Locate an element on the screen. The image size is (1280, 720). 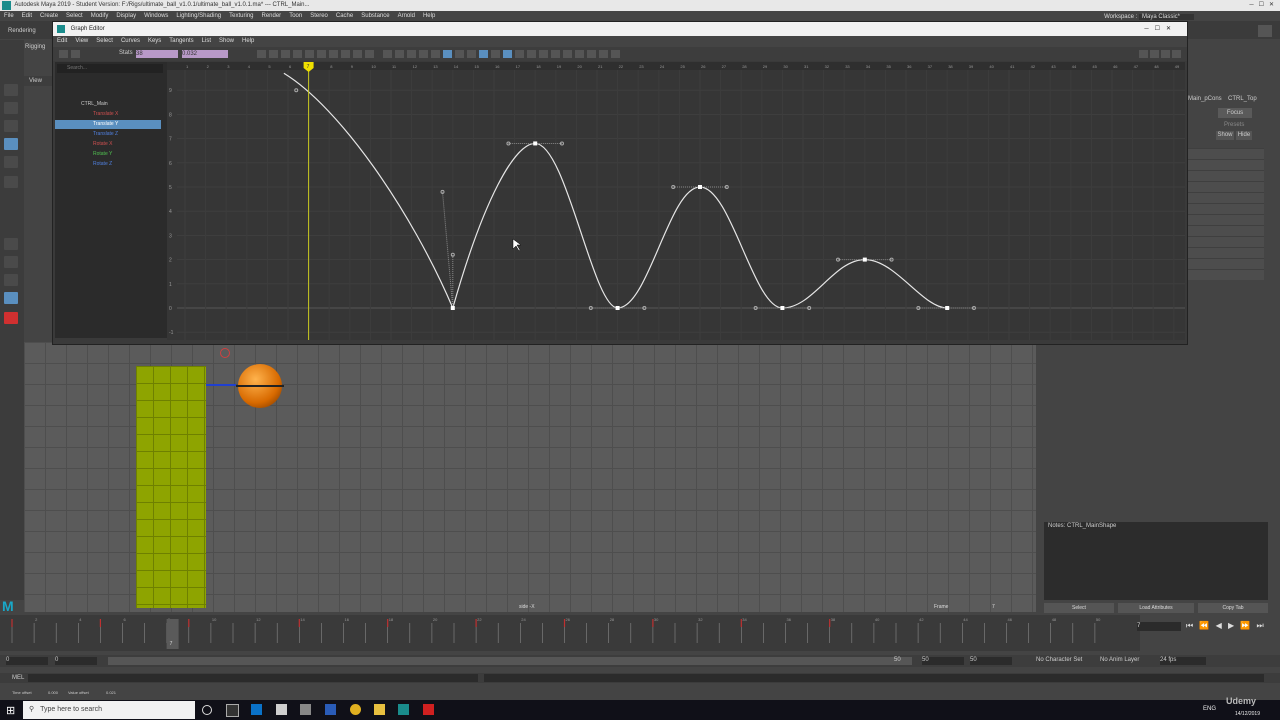
outliner-item: Translate Z is located at coordinates (108, 134).